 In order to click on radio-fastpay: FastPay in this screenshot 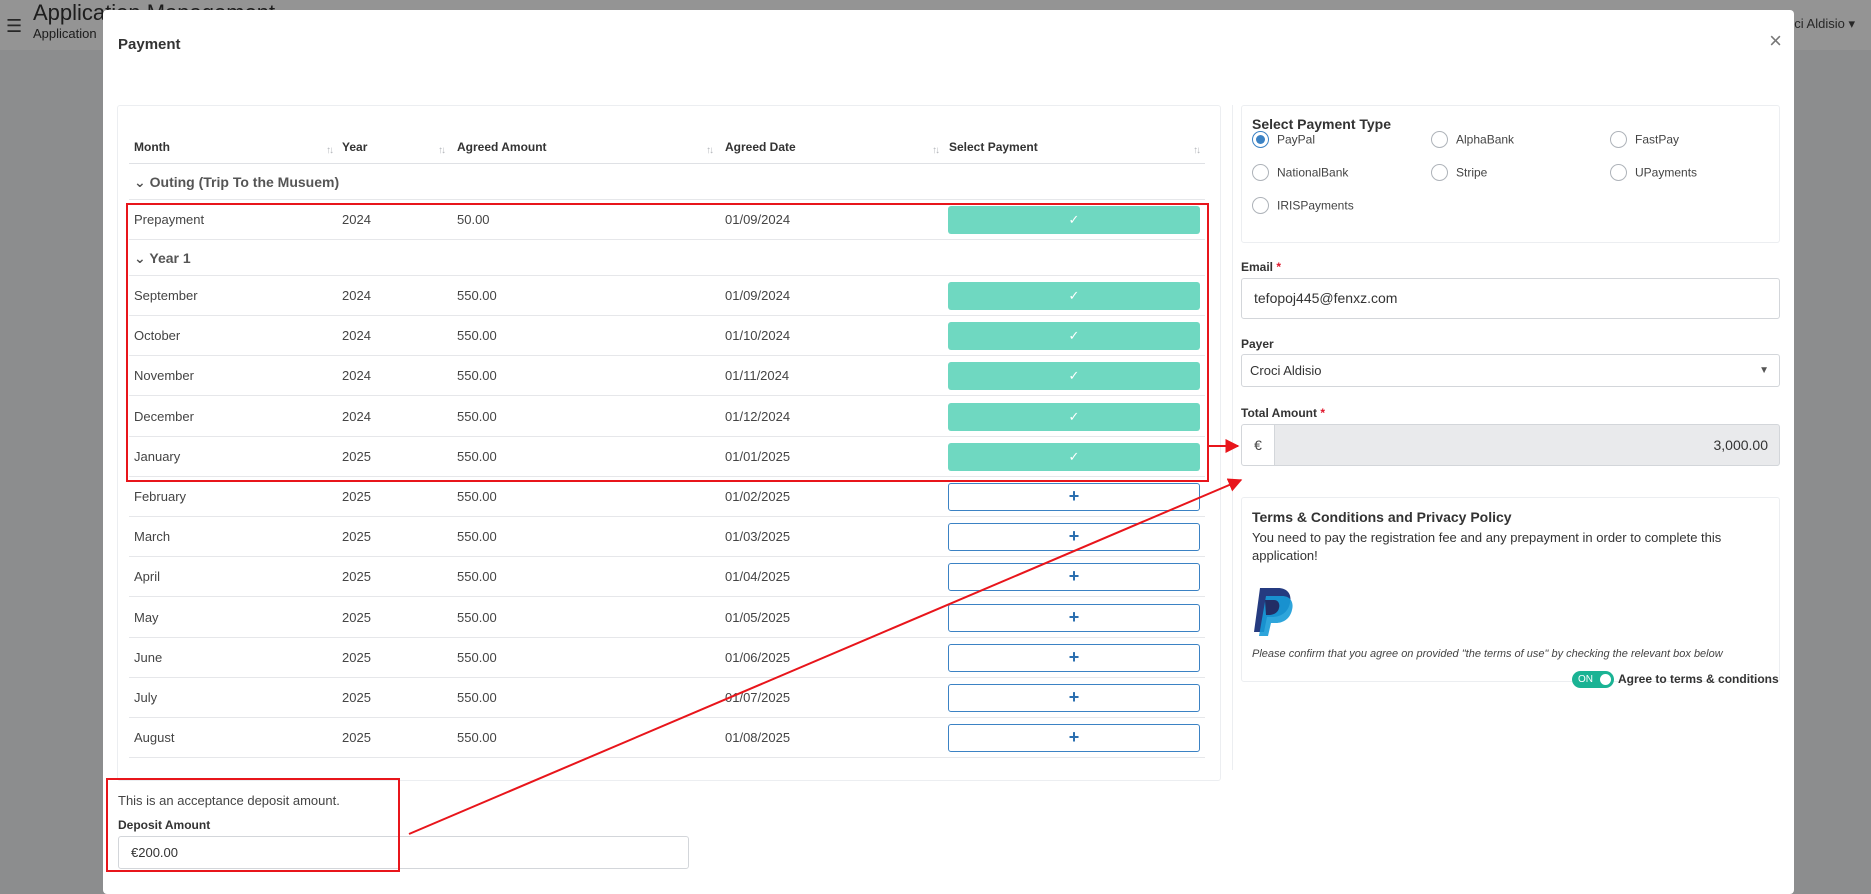, I will do `click(1645, 140)`.